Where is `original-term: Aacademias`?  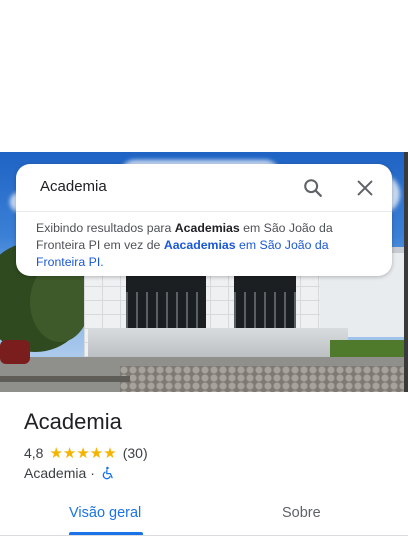
original-term: Aacademias is located at coordinates (200, 245).